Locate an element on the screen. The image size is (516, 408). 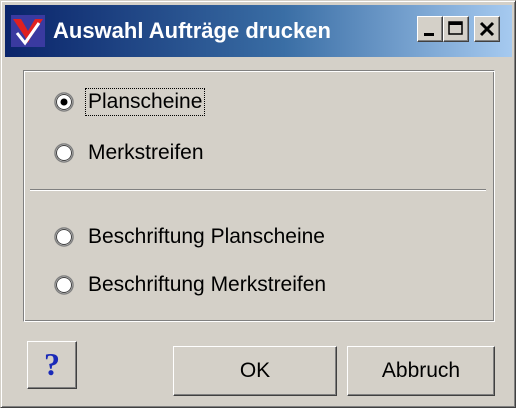
radio-merkstreifen: Merkstreifen is located at coordinates (130, 153).